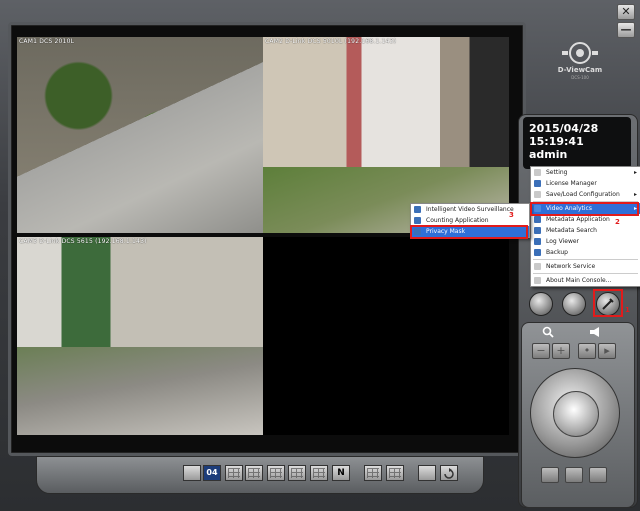 This screenshot has width=640, height=511. I want to click on menu-item-label: Network Service, so click(571, 266).